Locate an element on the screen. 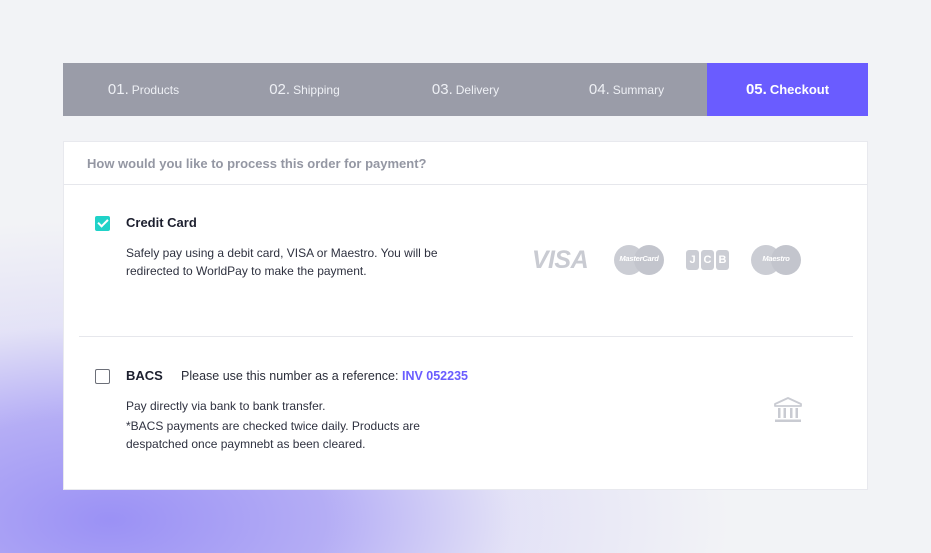 The image size is (931, 553). jcb-letter: C is located at coordinates (707, 260).